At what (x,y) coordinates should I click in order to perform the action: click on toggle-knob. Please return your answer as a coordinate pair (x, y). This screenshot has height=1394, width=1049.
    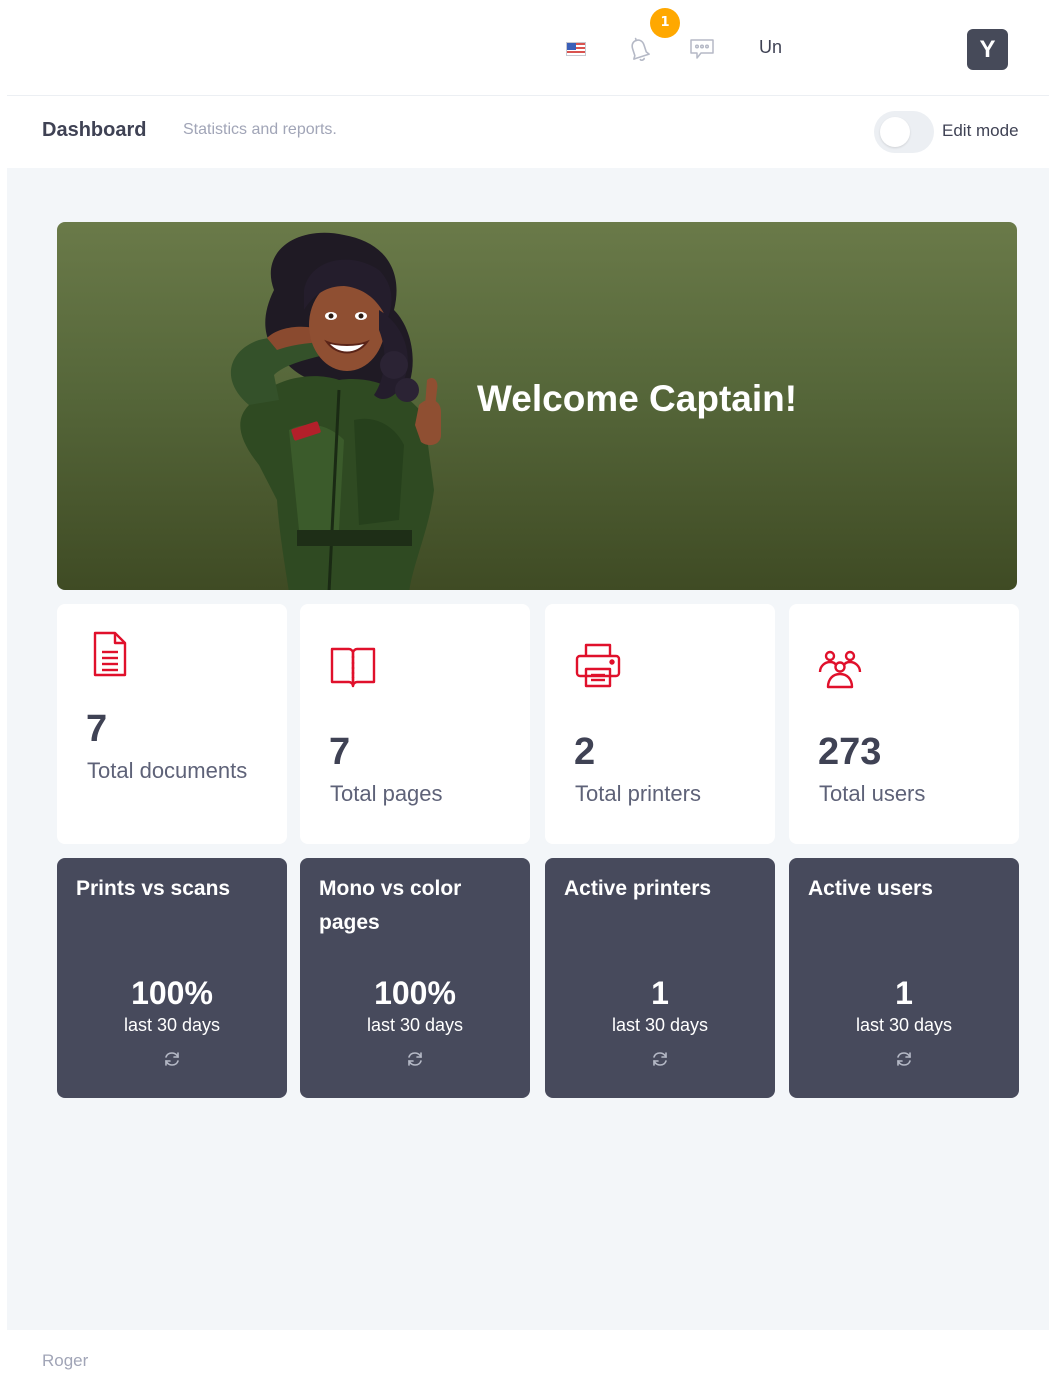
    Looking at the image, I should click on (895, 132).